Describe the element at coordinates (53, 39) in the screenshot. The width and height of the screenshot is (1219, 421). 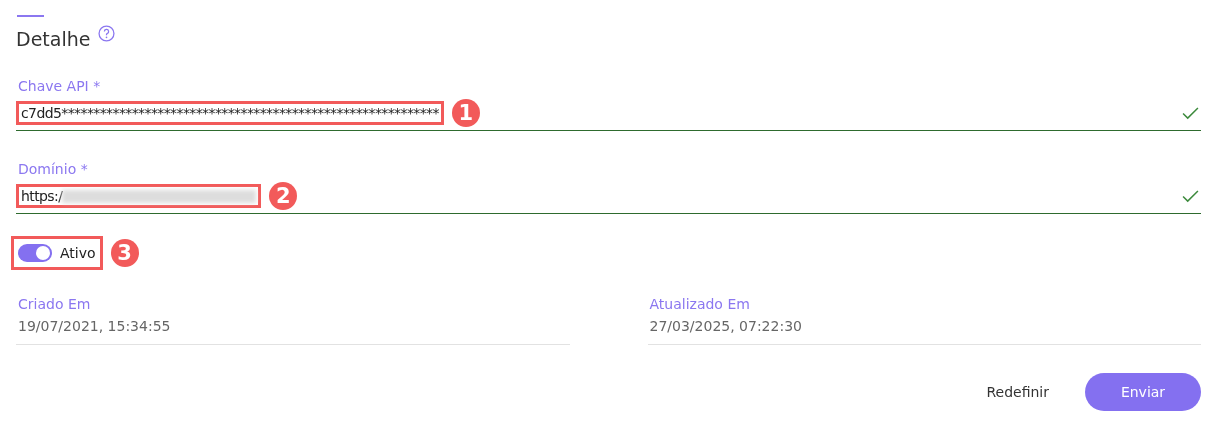
I see `section-title: Detalhe` at that location.